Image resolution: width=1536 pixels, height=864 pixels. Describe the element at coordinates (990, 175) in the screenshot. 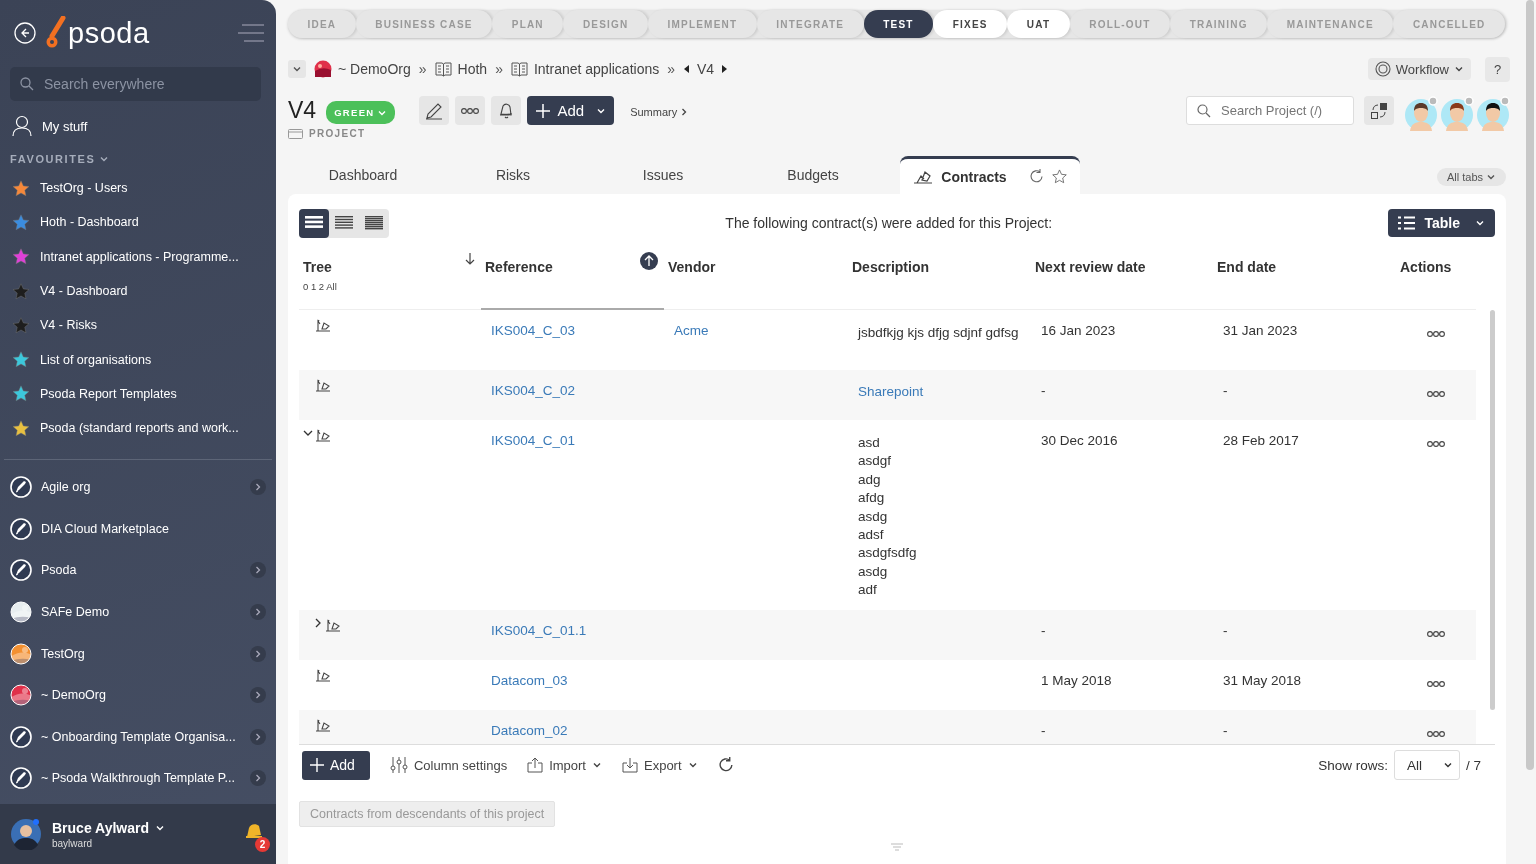

I see `tab: Contracts` at that location.